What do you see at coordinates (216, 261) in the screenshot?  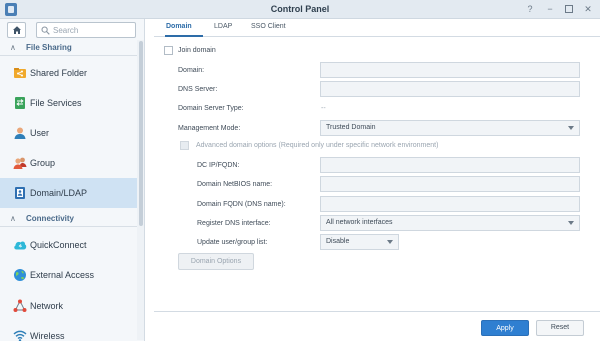 I see `domain-options-button: Domain Options` at bounding box center [216, 261].